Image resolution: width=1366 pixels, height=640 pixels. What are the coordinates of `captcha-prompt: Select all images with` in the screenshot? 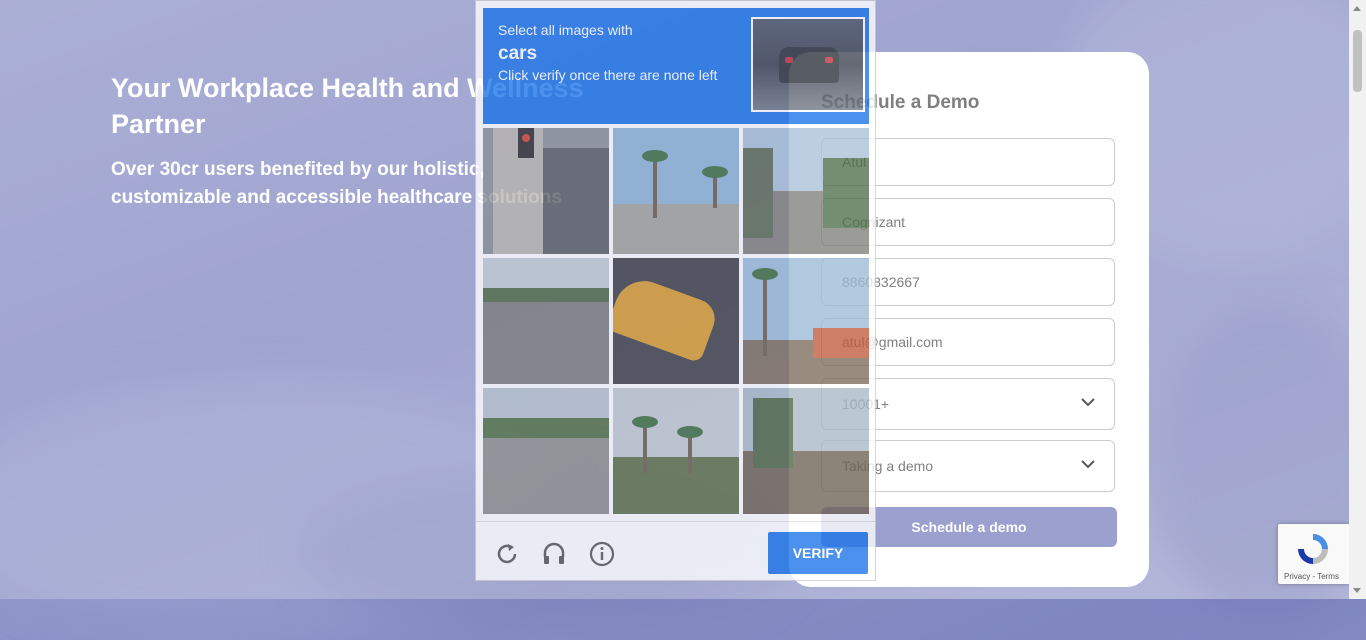 It's located at (565, 30).